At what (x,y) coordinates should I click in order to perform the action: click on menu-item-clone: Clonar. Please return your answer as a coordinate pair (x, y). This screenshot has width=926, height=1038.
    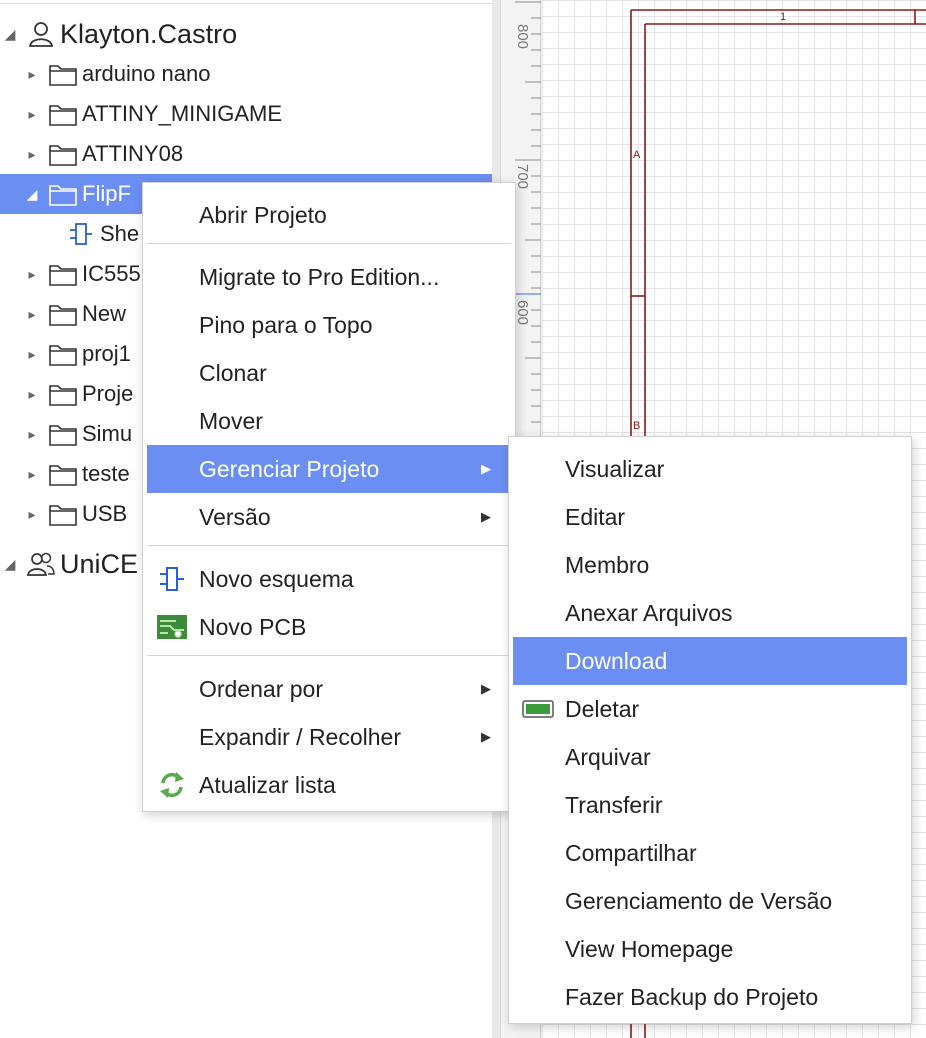
    Looking at the image, I should click on (329, 373).